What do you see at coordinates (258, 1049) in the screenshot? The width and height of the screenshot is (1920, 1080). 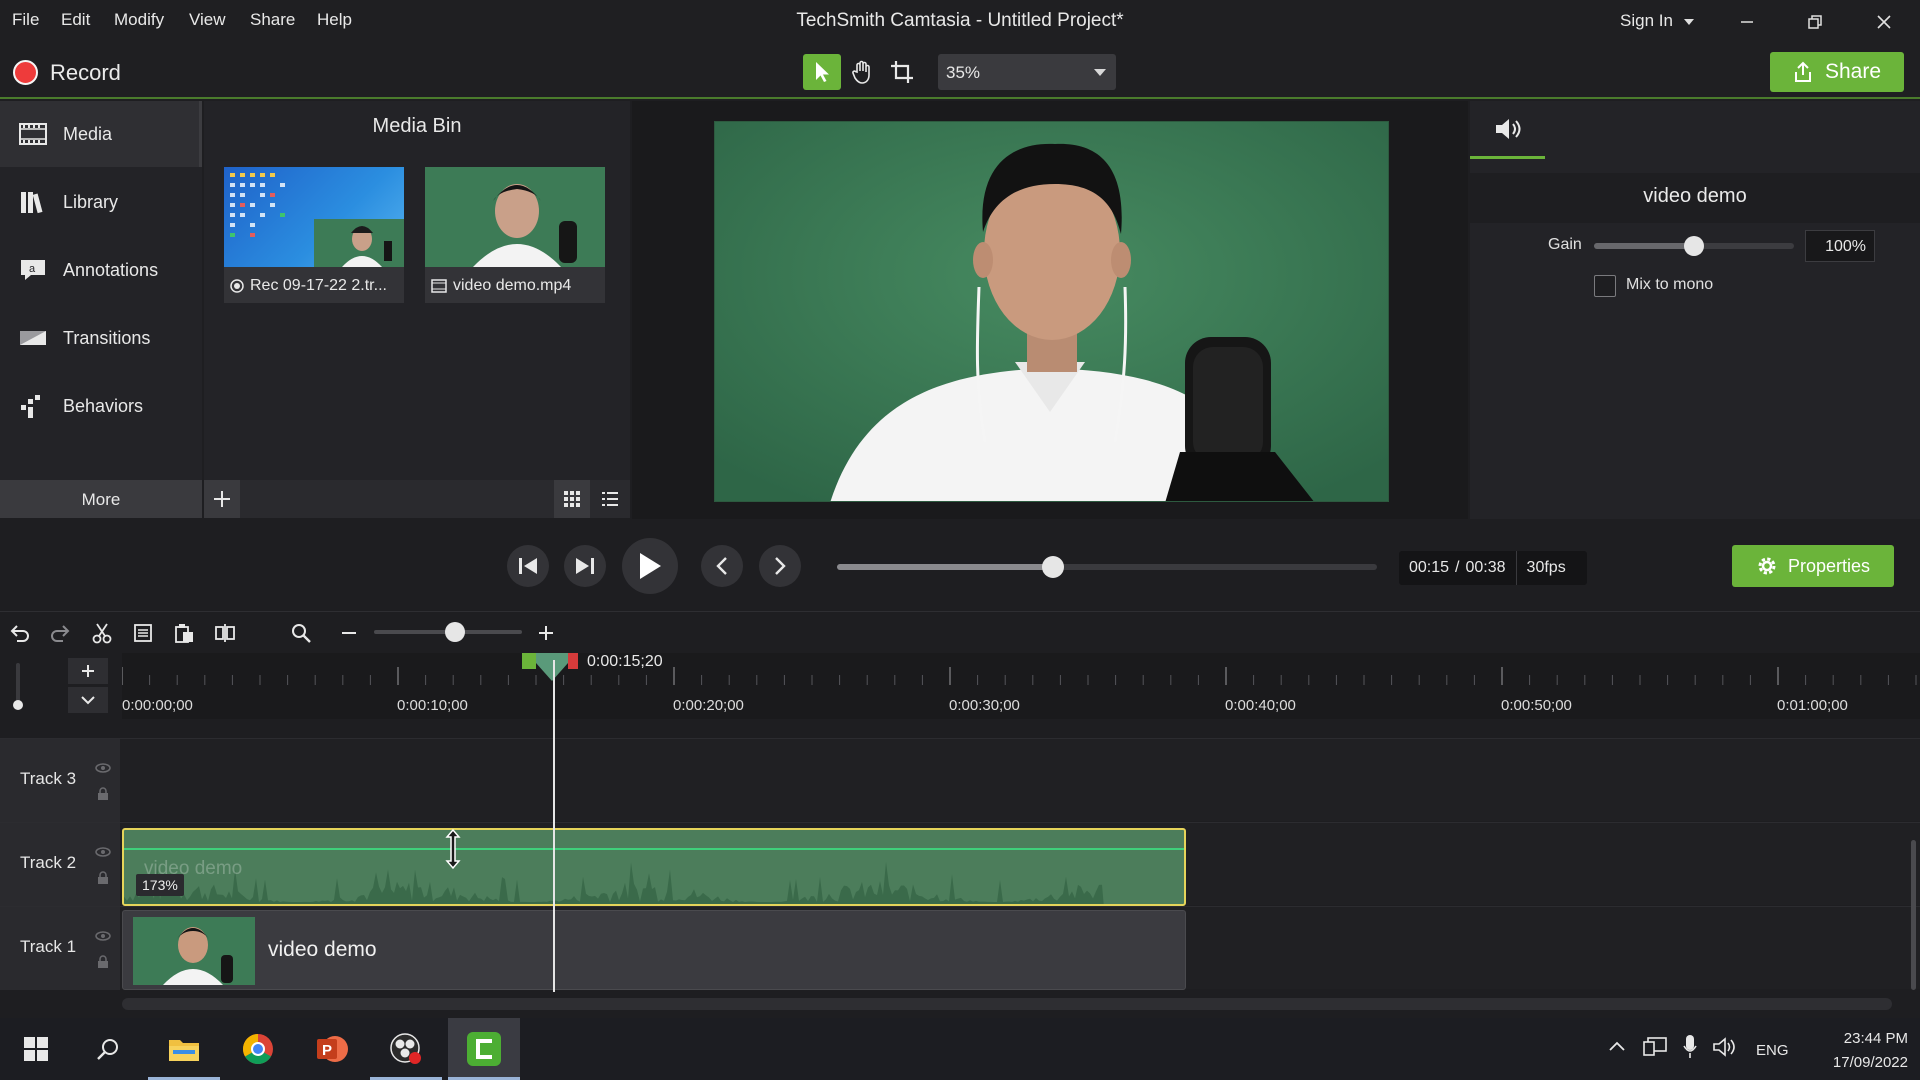 I see `chrome-button` at bounding box center [258, 1049].